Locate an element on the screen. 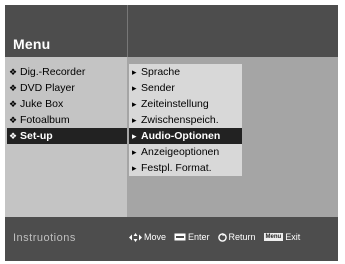 The width and height of the screenshot is (345, 264). four-way-arrow-icon is located at coordinates (135, 237).